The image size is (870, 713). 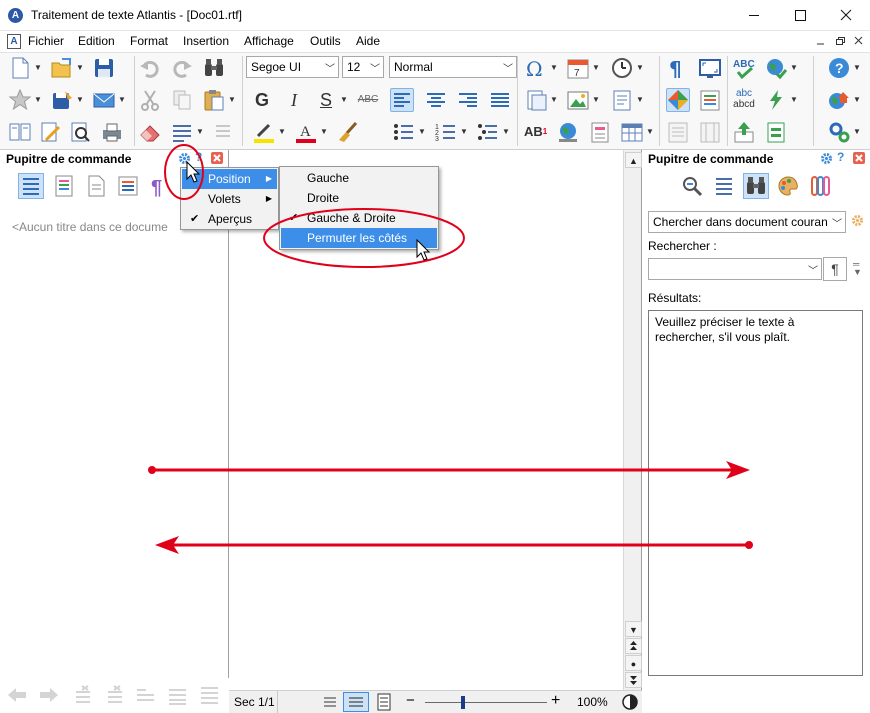 What do you see at coordinates (446, 132) in the screenshot?
I see `numbered-list-icon: 123` at bounding box center [446, 132].